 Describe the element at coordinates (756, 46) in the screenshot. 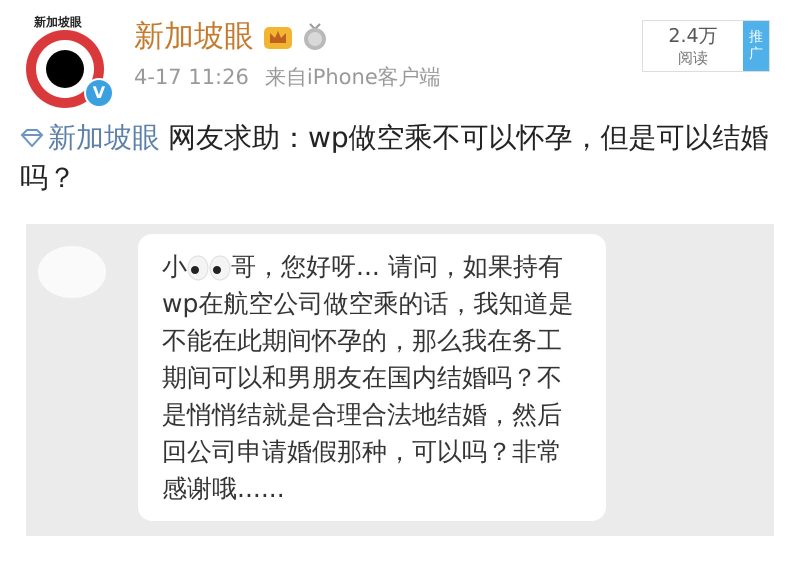

I see `promote-button: 推广` at that location.